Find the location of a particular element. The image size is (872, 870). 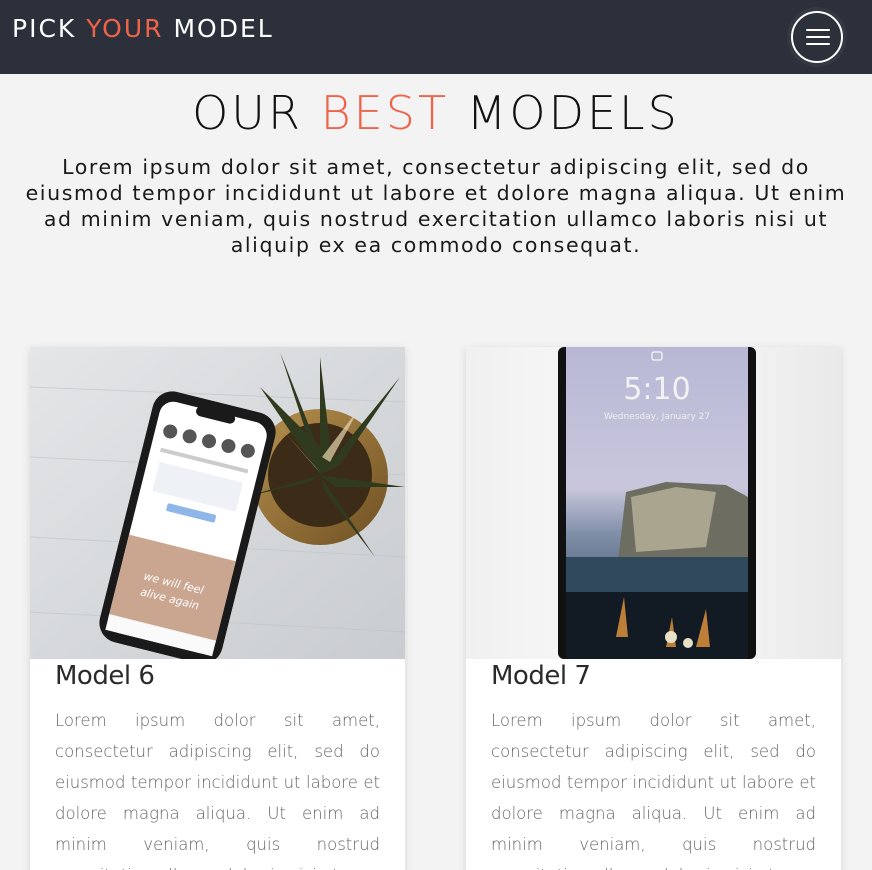

brand-prefix: PICK is located at coordinates (44, 28).